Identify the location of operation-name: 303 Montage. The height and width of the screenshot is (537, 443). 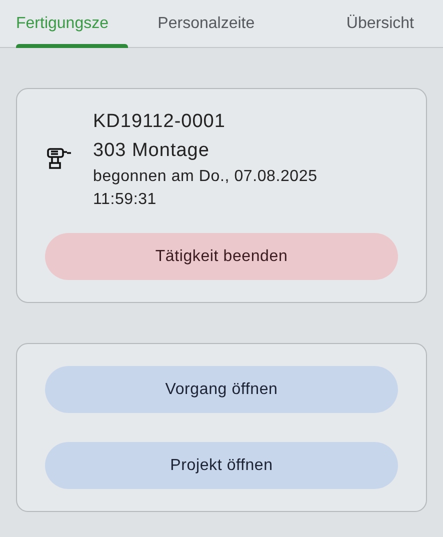
(151, 151).